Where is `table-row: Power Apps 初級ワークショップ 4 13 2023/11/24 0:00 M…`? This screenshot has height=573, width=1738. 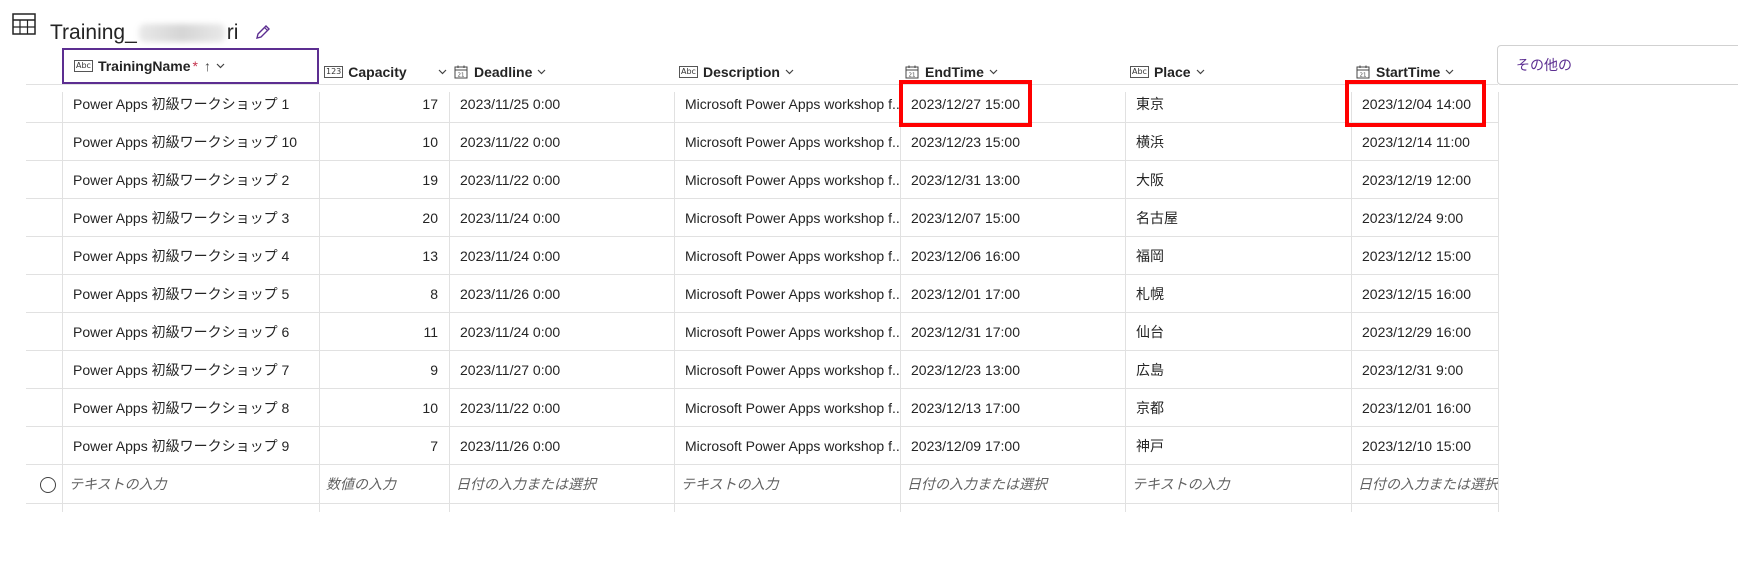
table-row: Power Apps 初級ワークショップ 4 13 2023/11/24 0:00 M… is located at coordinates (762, 255).